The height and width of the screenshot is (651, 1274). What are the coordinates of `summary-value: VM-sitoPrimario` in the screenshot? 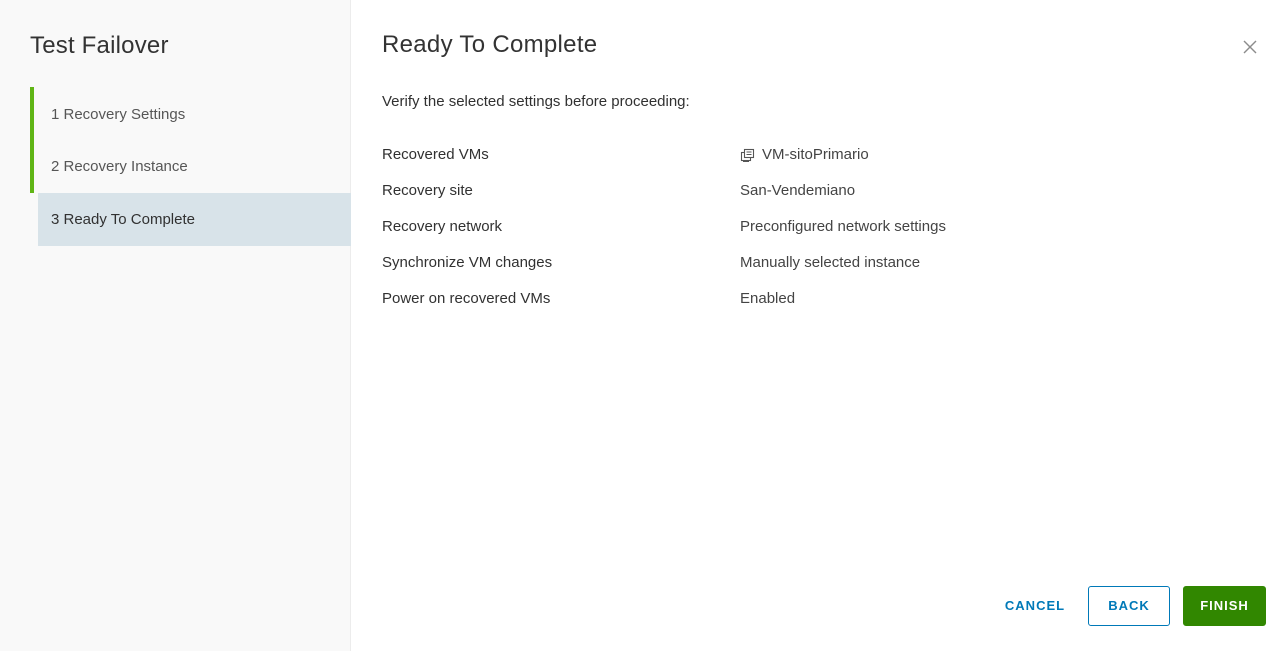 It's located at (804, 155).